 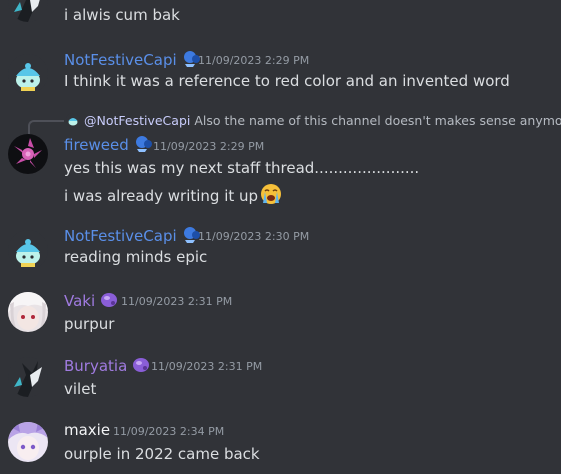 What do you see at coordinates (136, 257) in the screenshot?
I see `message-text: reading minds epic` at bounding box center [136, 257].